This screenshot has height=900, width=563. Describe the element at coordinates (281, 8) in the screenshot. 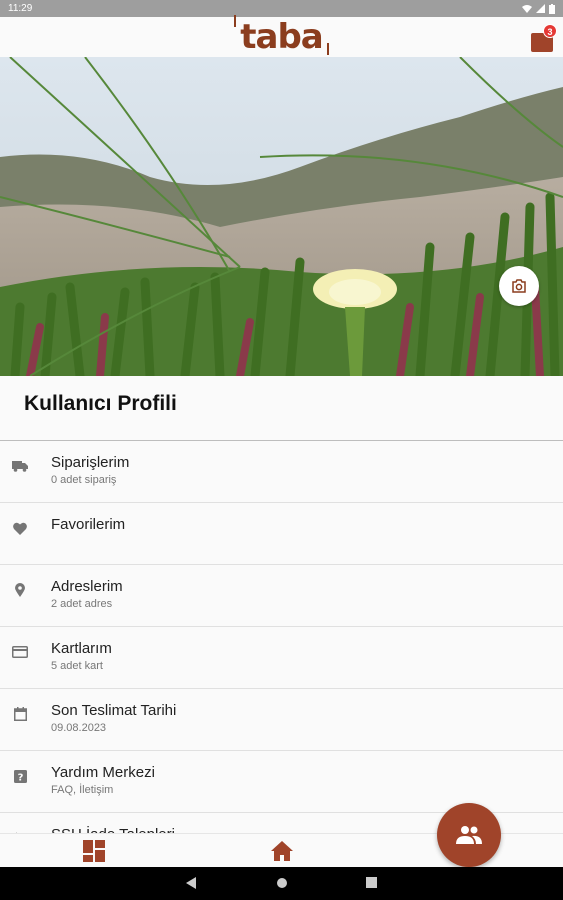

I see `status-bar: 11:29` at that location.